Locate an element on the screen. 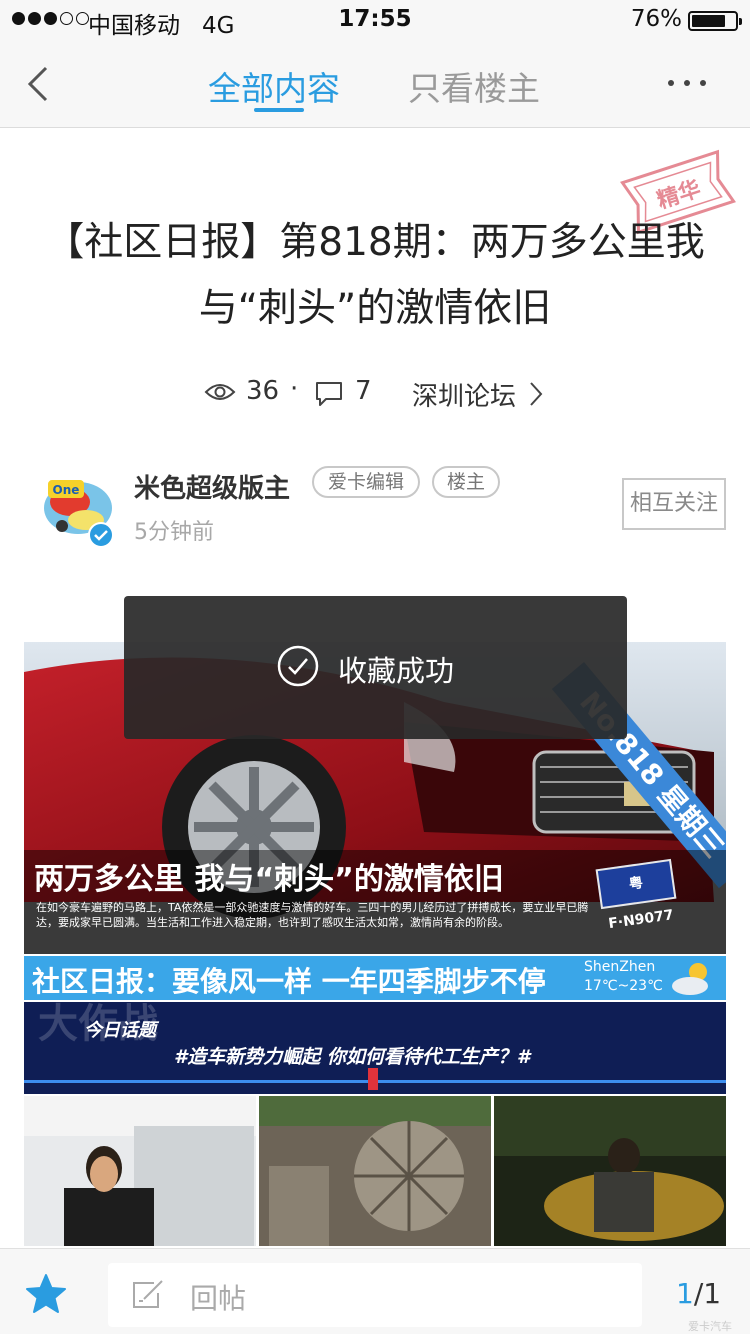 This screenshot has width=750, height=1334. weather-city: ShenZhen is located at coordinates (620, 967).